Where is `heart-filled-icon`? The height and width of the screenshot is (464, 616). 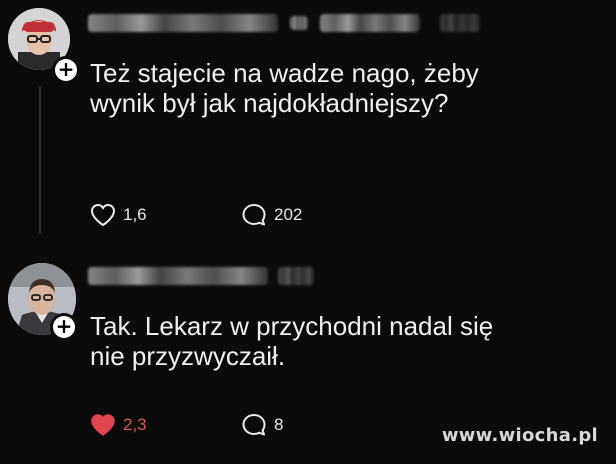
heart-filled-icon is located at coordinates (103, 425).